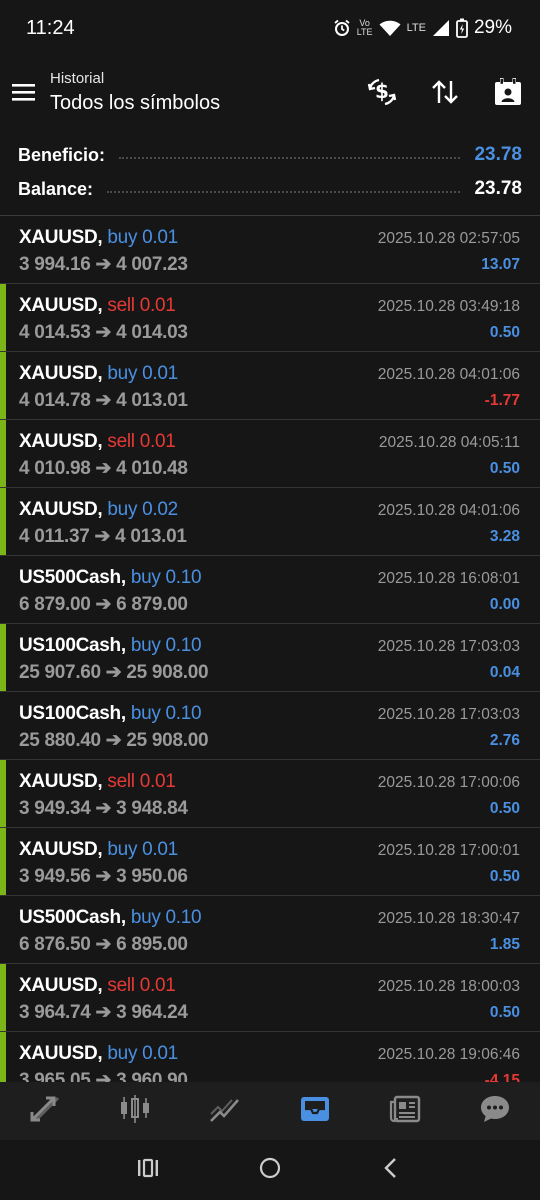  I want to click on trade-prices: 3 949.34 ➔ 3 948.84, so click(103, 808).